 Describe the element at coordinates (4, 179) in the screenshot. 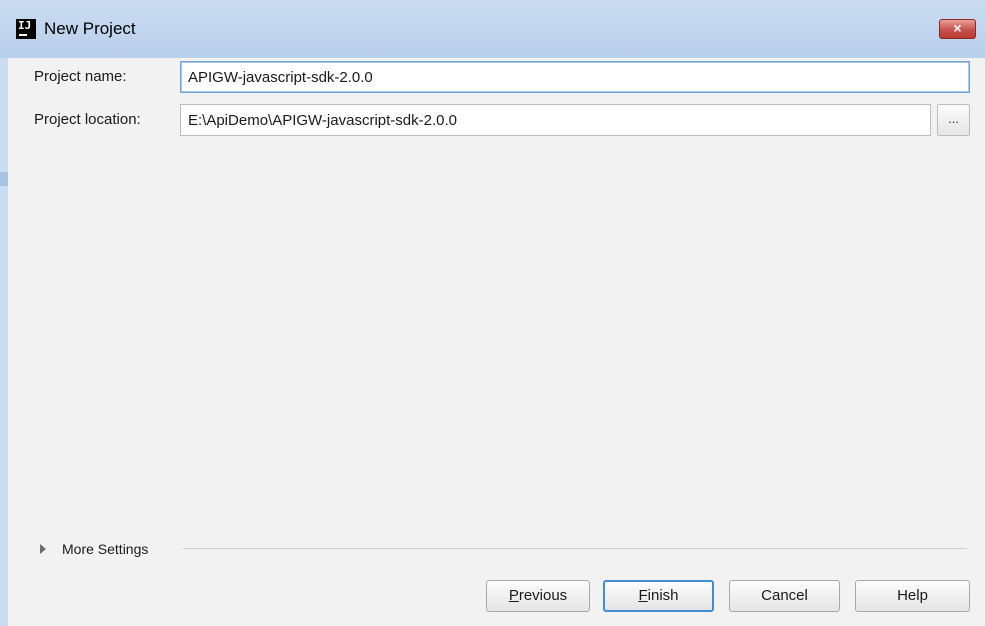

I see `window-frame-accent` at that location.